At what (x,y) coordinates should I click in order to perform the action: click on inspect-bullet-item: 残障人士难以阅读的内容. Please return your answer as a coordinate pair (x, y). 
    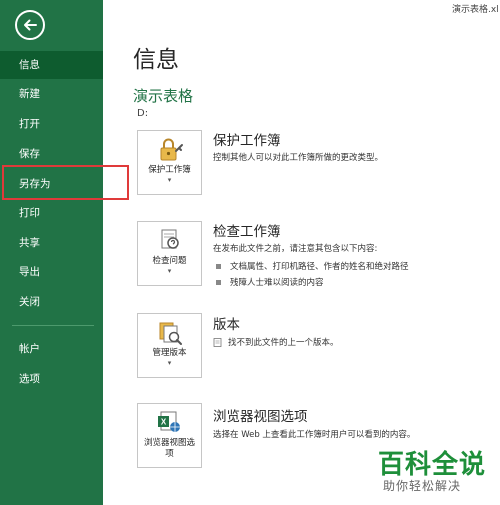
    Looking at the image, I should click on (270, 282).